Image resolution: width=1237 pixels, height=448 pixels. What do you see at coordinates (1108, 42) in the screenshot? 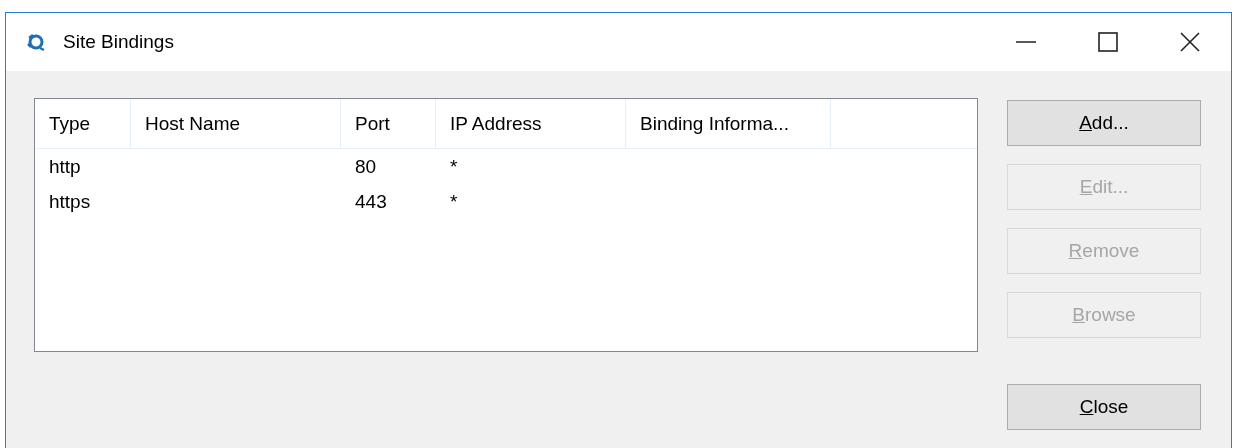
I see `maximize-icon` at bounding box center [1108, 42].